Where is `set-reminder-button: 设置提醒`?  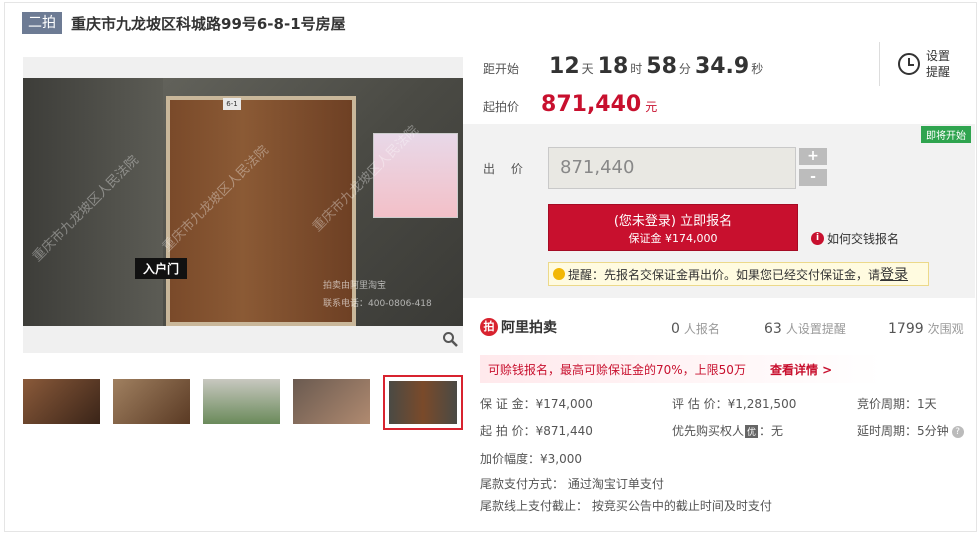 set-reminder-button: 设置提醒 is located at coordinates (919, 64).